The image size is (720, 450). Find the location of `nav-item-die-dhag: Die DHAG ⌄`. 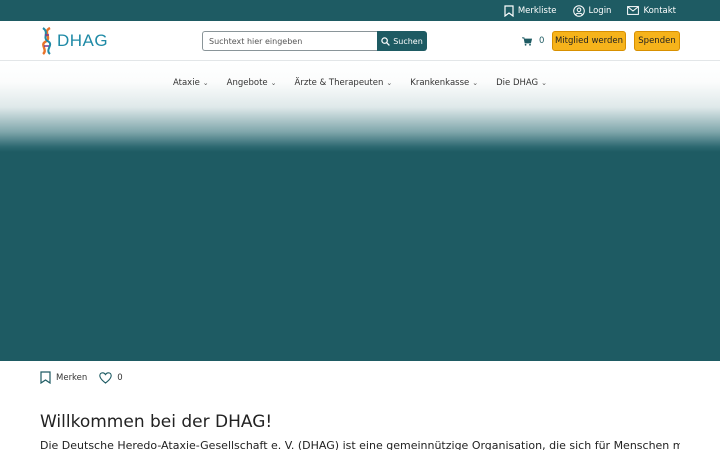

nav-item-die-dhag: Die DHAG ⌄ is located at coordinates (521, 83).